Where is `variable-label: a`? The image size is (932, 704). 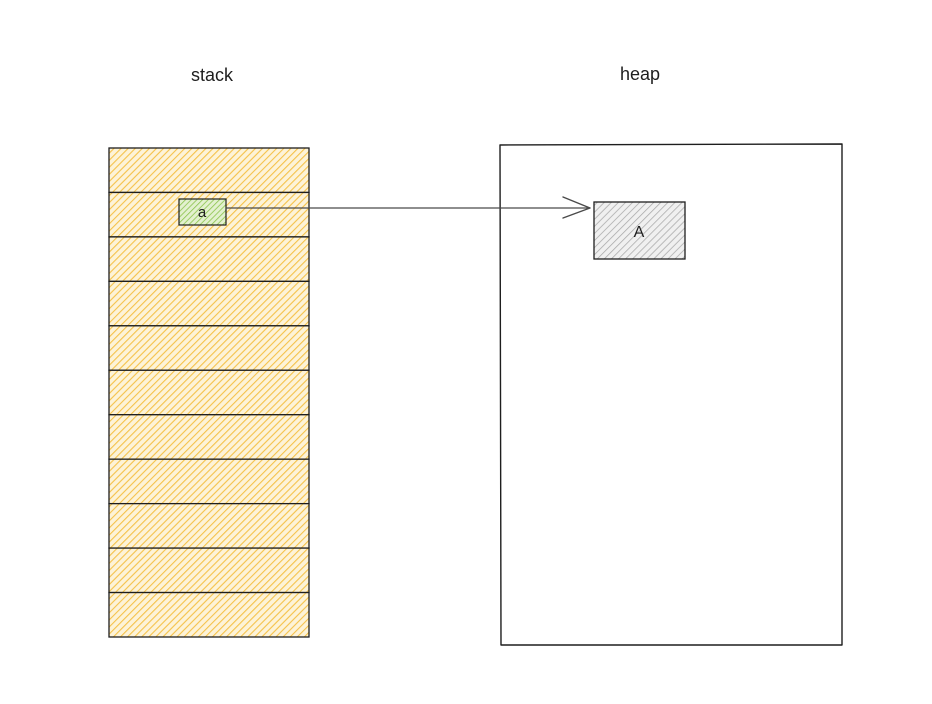
variable-label: a is located at coordinates (202, 212).